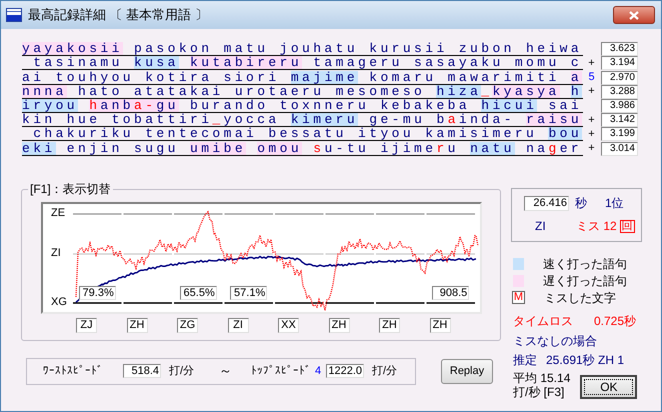 This screenshot has width=662, height=412. I want to click on estimate-value: 25.691秒 ZH 1, so click(585, 360).